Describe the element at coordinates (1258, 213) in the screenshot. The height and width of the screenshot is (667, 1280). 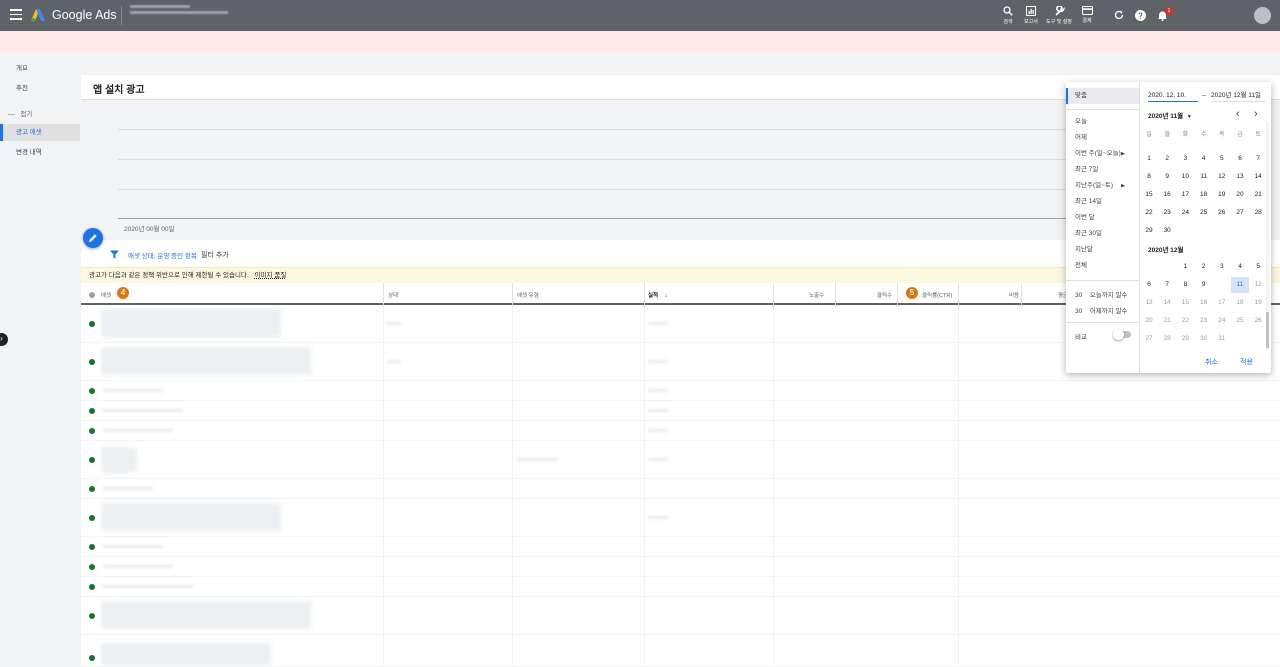
I see `calendar-day: 28` at that location.